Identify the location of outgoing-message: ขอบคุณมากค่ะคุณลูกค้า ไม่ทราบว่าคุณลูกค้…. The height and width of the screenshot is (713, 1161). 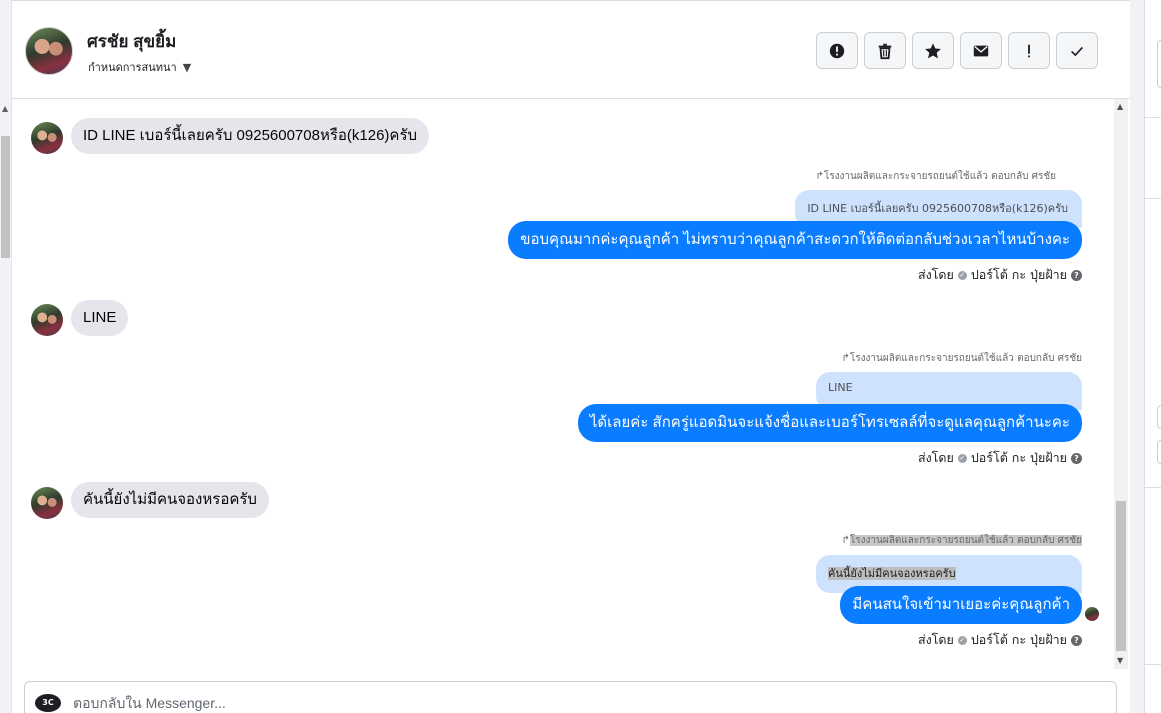
(795, 240).